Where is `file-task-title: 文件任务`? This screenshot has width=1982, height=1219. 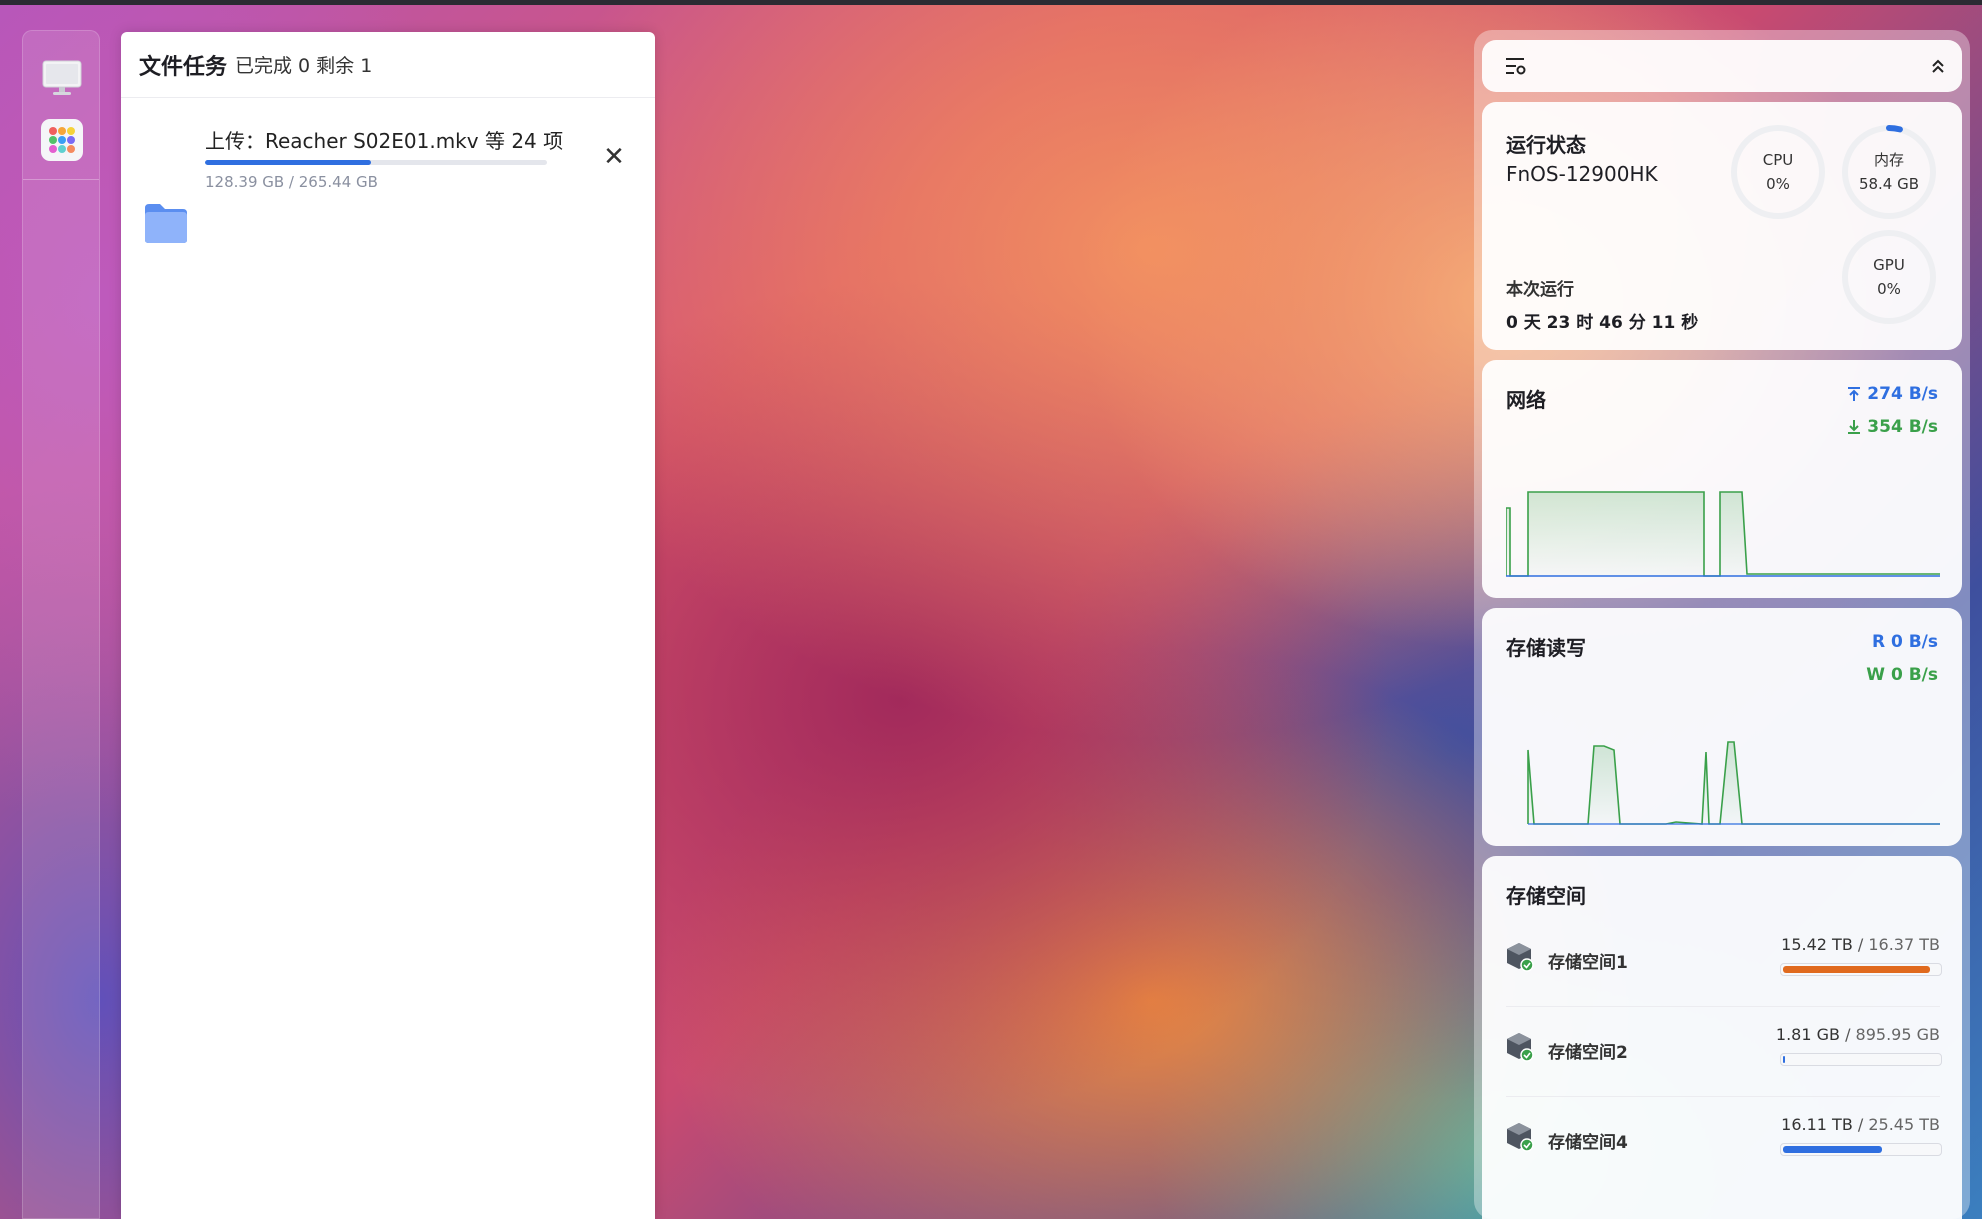
file-task-title: 文件任务 is located at coordinates (183, 67).